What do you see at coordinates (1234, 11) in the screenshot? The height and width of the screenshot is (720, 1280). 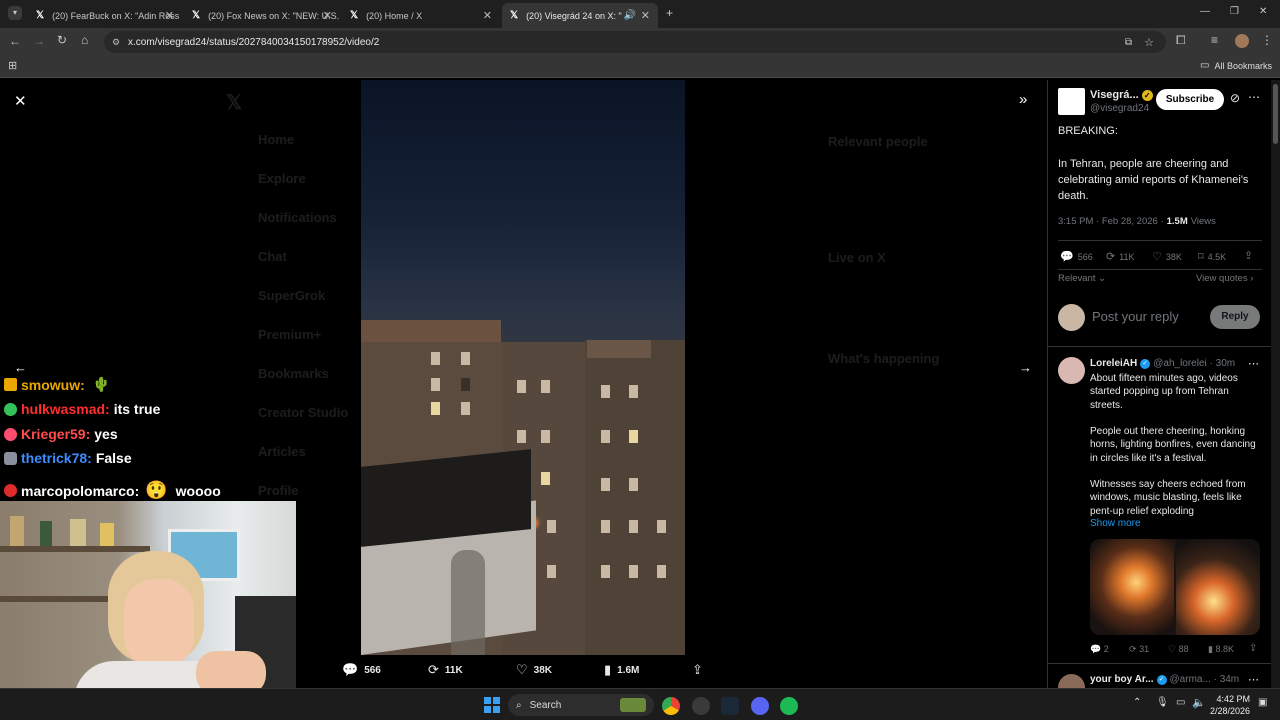 I see `restore-icon: ❐` at bounding box center [1234, 11].